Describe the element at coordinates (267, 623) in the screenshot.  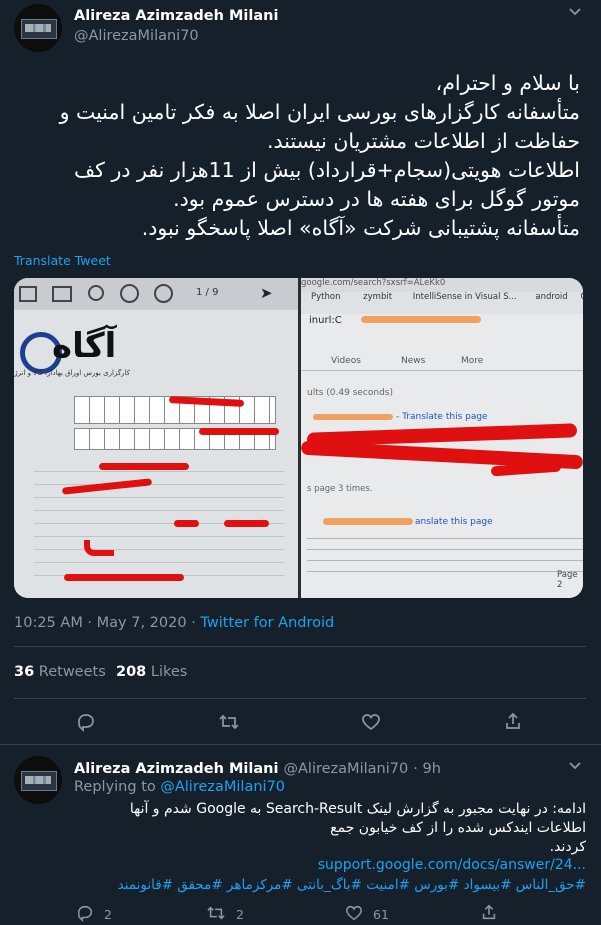
I see `tweet-source-link: Twitter for Android` at that location.